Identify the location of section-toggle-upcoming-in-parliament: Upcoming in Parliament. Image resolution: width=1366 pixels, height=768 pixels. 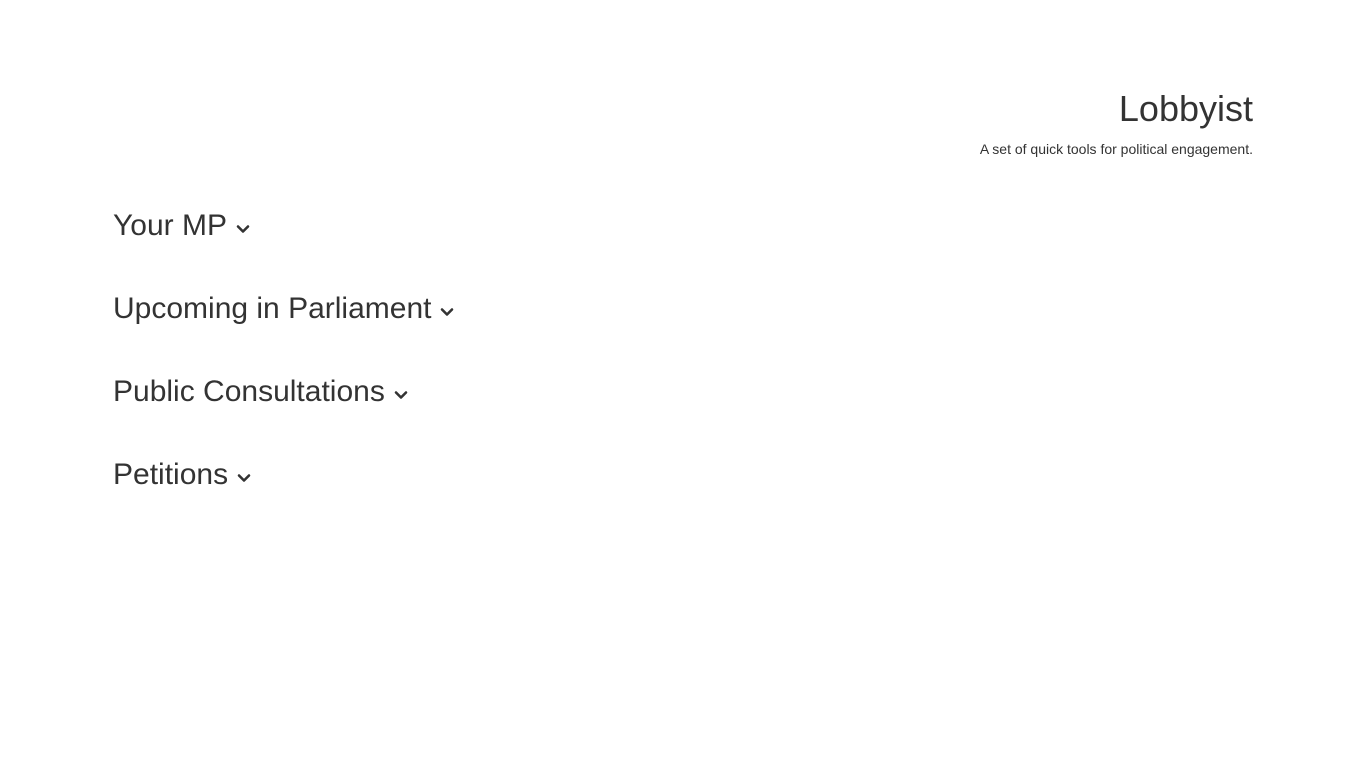
(283, 309).